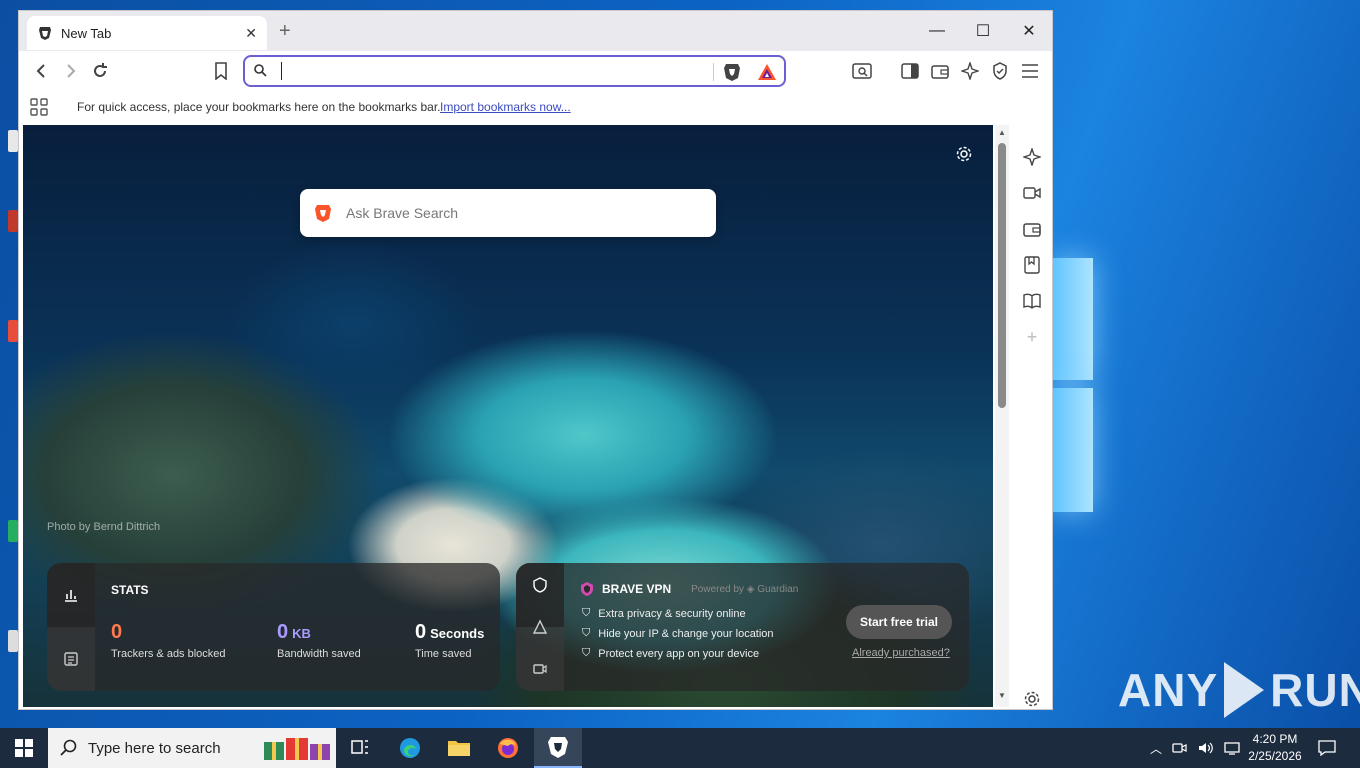  What do you see at coordinates (1232, 748) in the screenshot?
I see `network-icon` at bounding box center [1232, 748].